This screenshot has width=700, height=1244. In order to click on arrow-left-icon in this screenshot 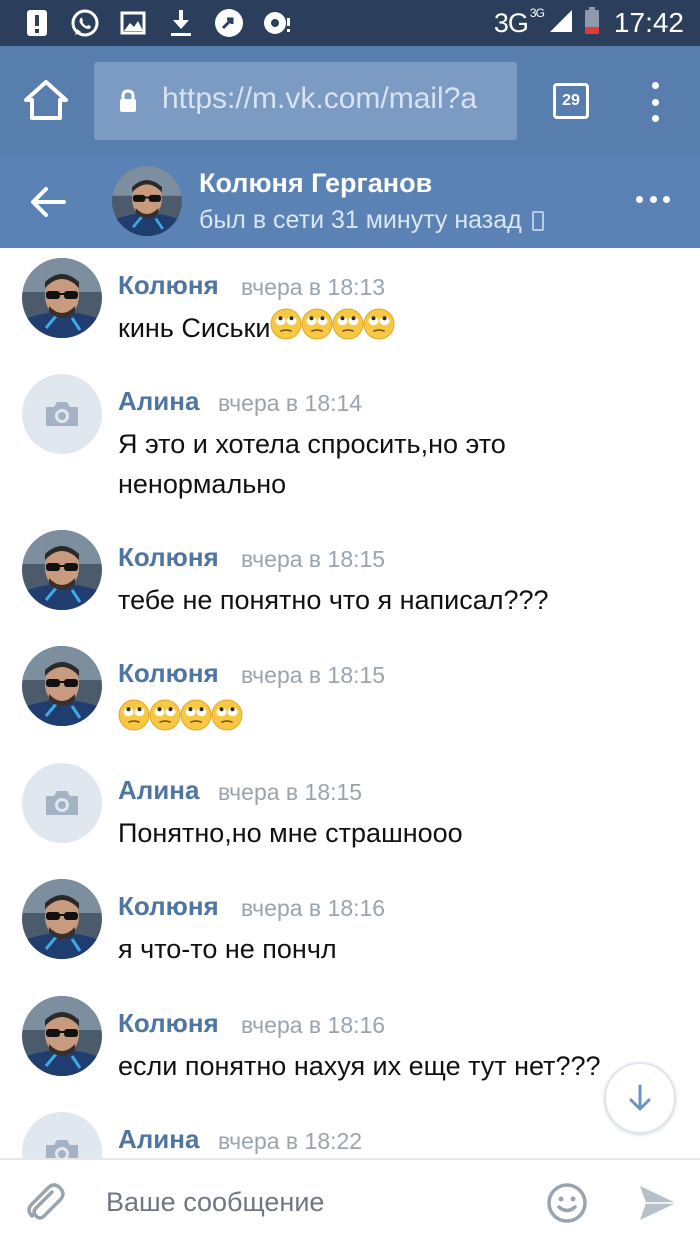, I will do `click(48, 202)`.